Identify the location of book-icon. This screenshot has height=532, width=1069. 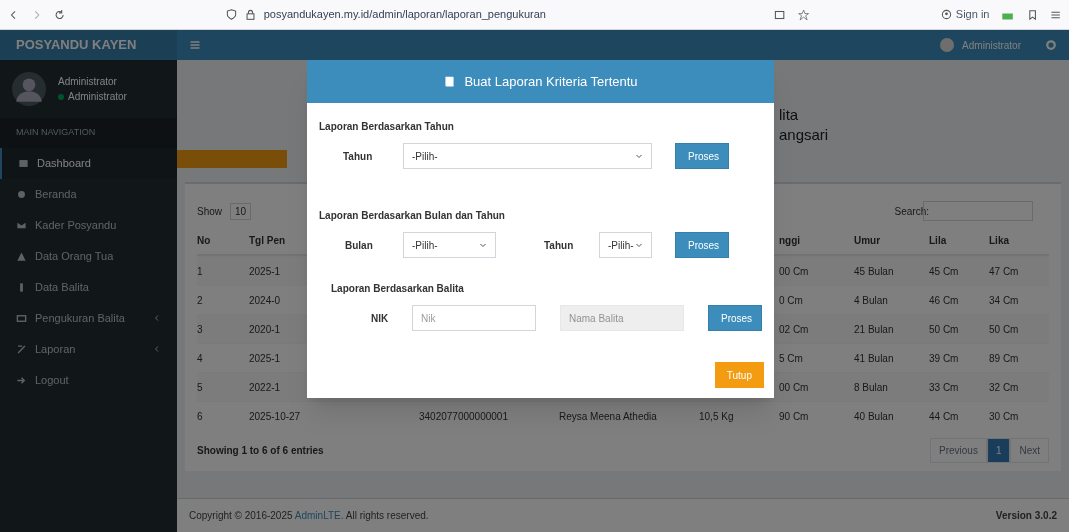
(450, 81).